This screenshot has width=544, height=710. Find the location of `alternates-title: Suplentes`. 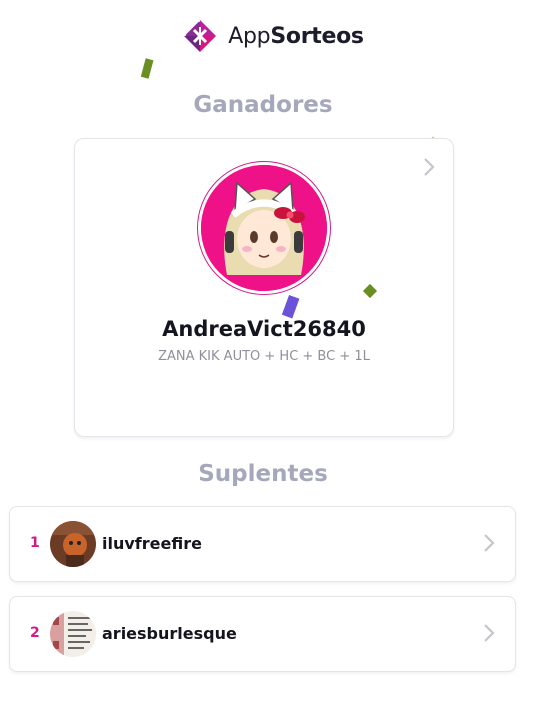

alternates-title: Suplentes is located at coordinates (263, 474).